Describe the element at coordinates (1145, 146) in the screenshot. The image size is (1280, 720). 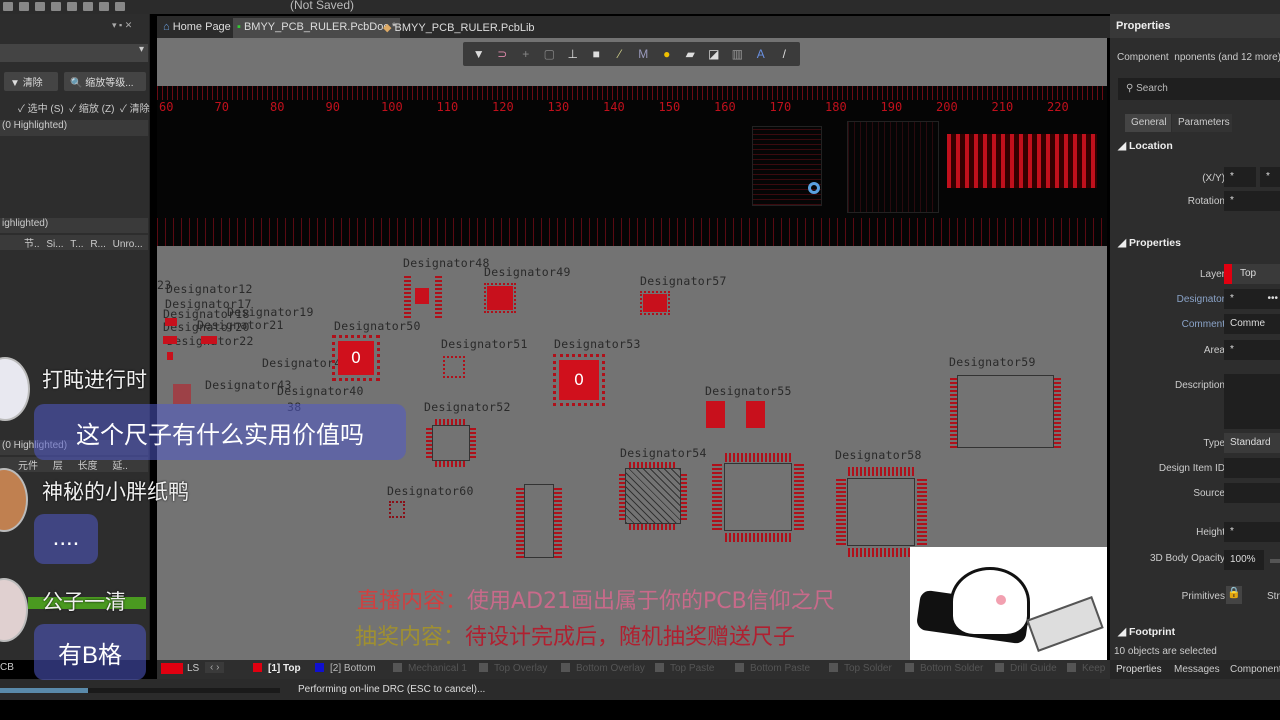
I see `section-location: ◢ Location` at that location.